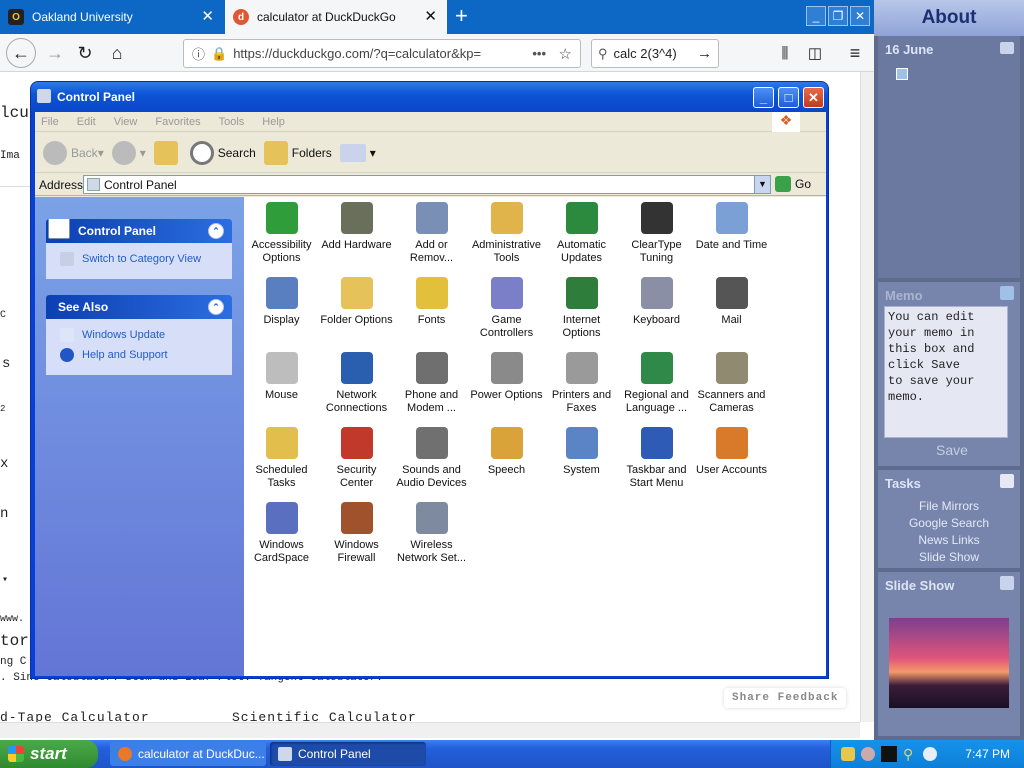 The image size is (1024, 768). What do you see at coordinates (85, 53) in the screenshot?
I see `reload-icon: ↻` at bounding box center [85, 53].